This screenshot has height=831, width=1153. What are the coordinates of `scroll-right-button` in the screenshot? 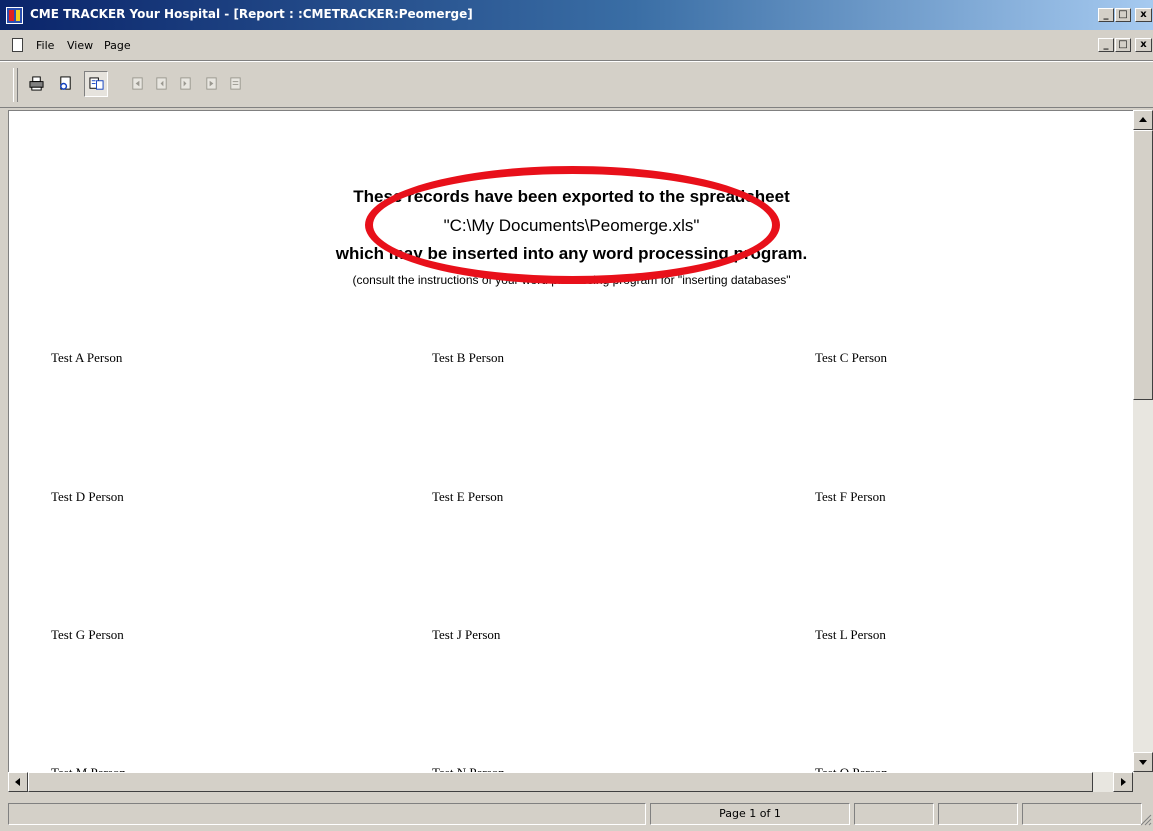 It's located at (1123, 782).